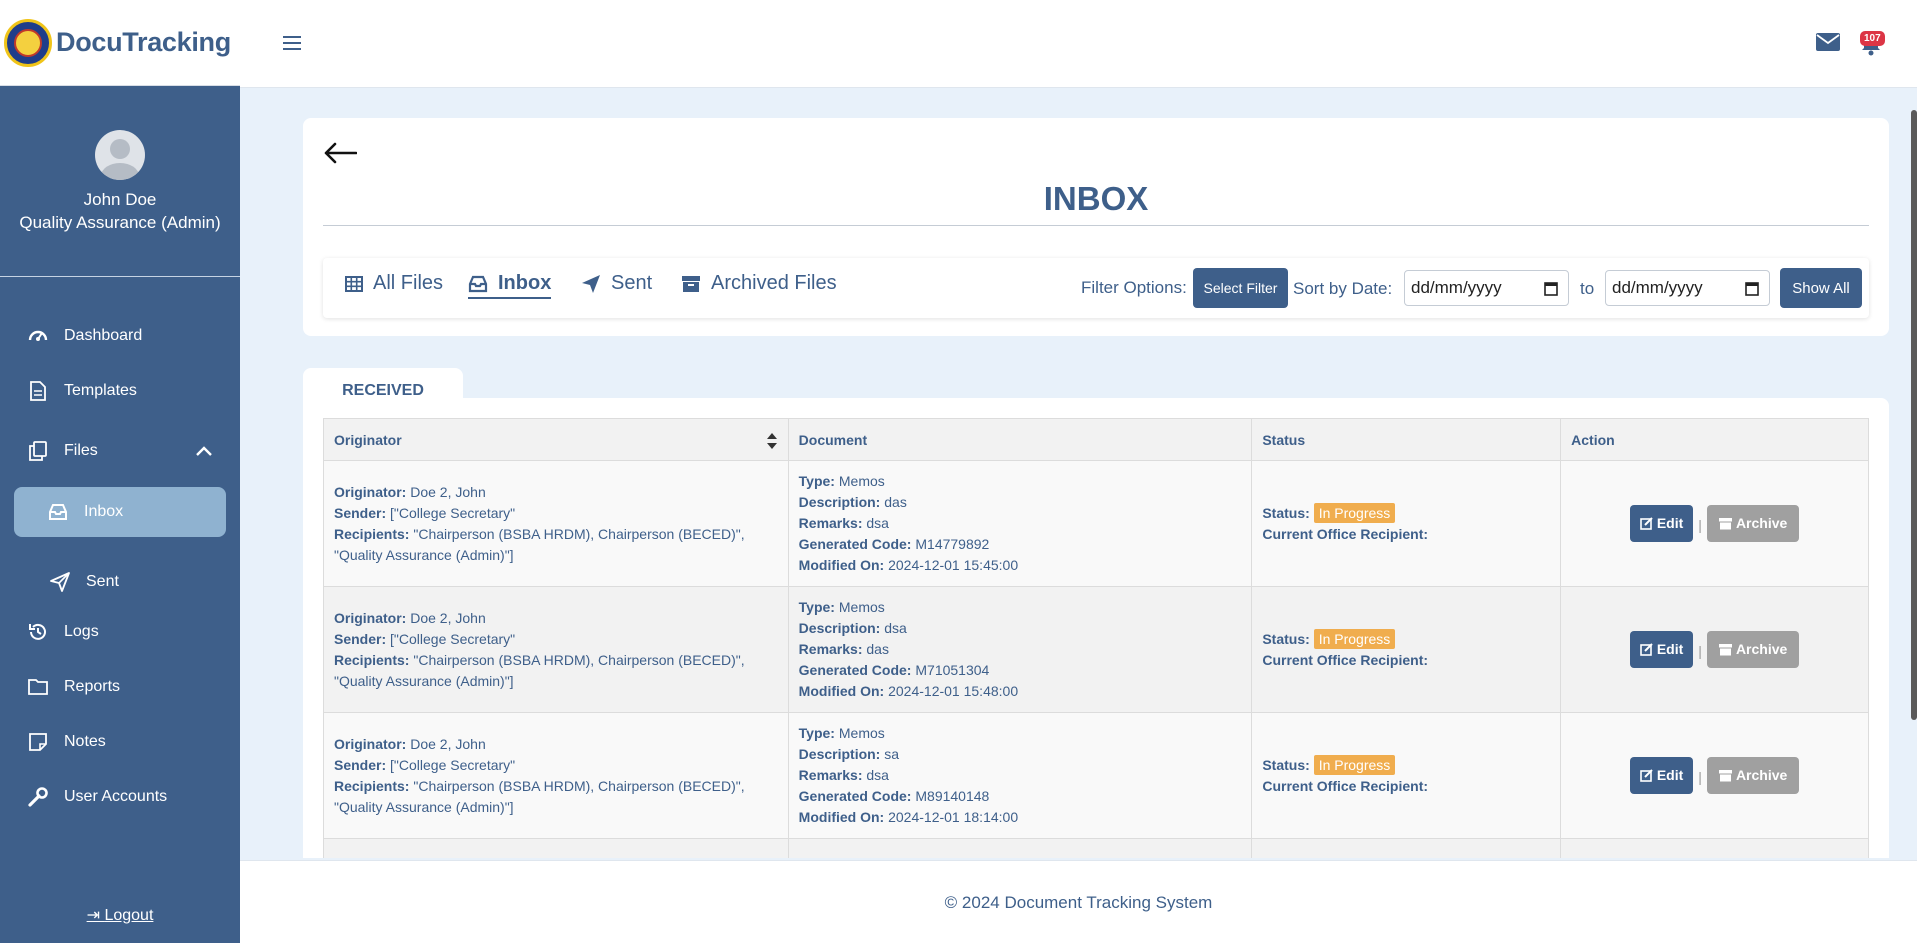 The image size is (1917, 943). I want to click on sidebar-divider, so click(120, 276).